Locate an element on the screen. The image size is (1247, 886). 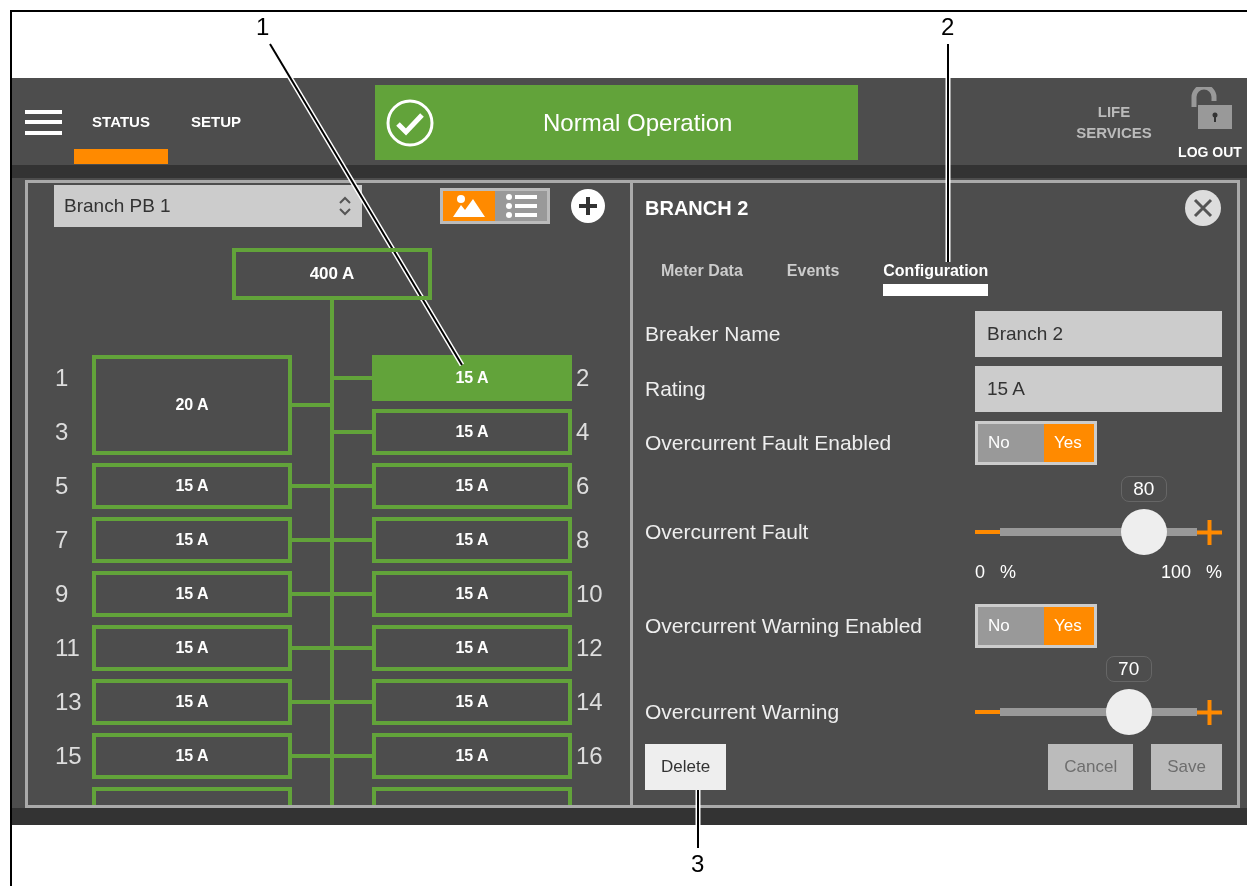
breaker-box: 20 A is located at coordinates (192, 405).